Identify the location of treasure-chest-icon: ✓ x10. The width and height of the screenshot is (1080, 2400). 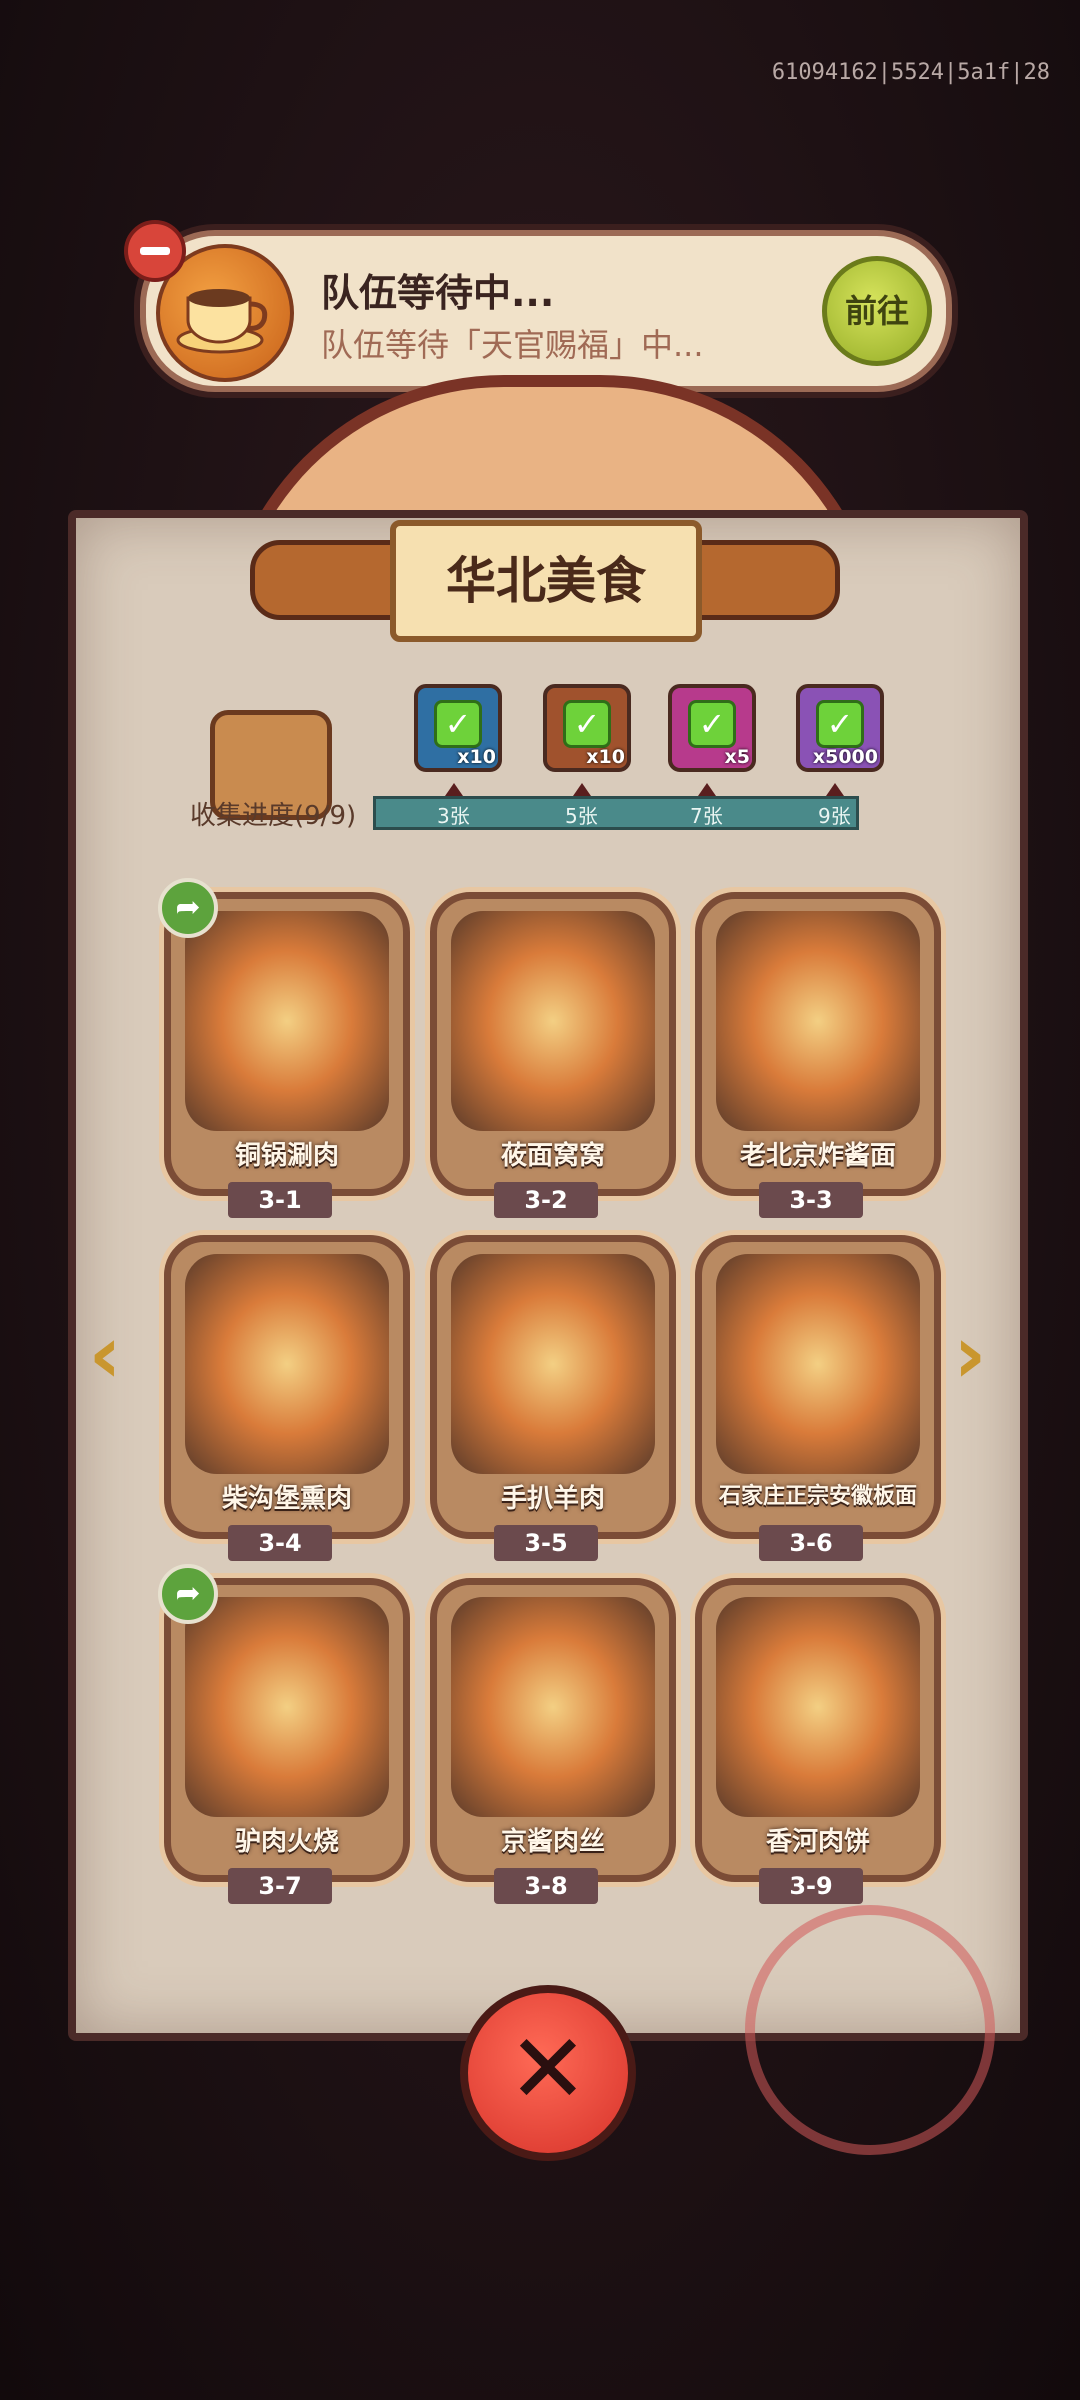
(458, 728).